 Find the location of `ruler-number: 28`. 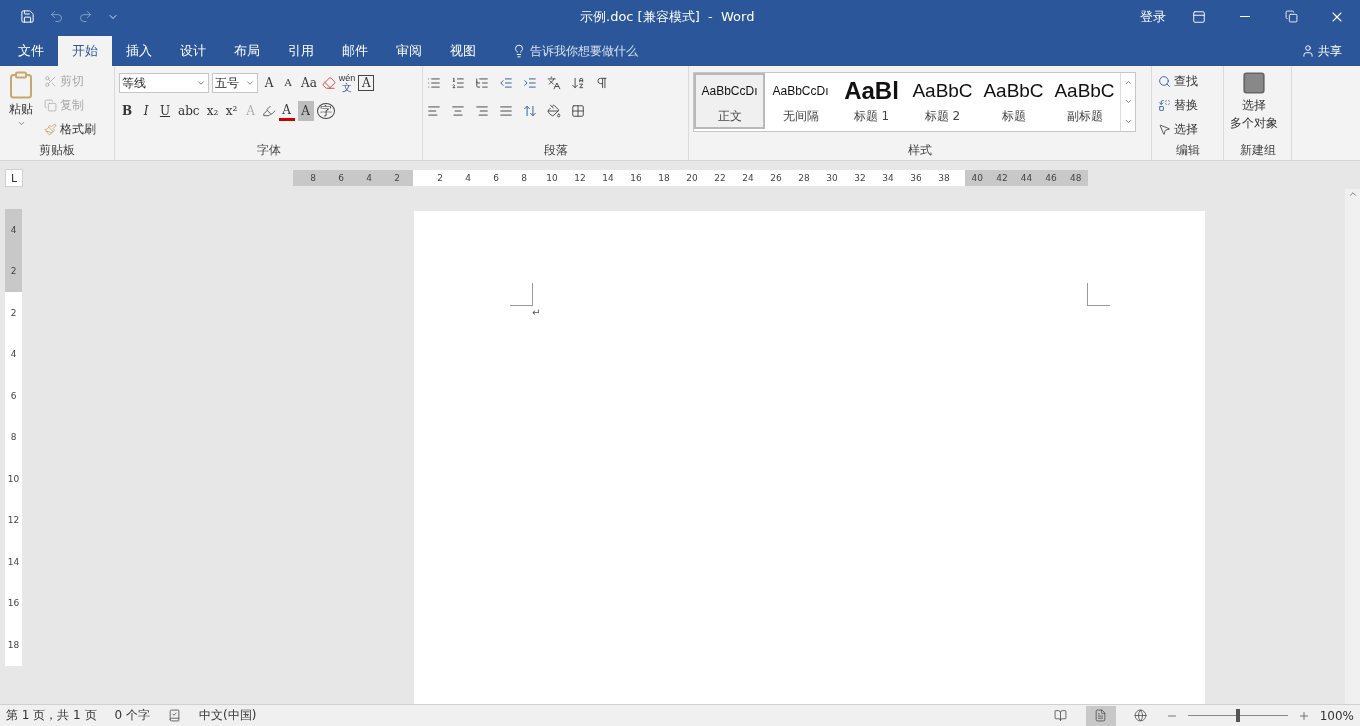

ruler-number: 28 is located at coordinates (804, 178).